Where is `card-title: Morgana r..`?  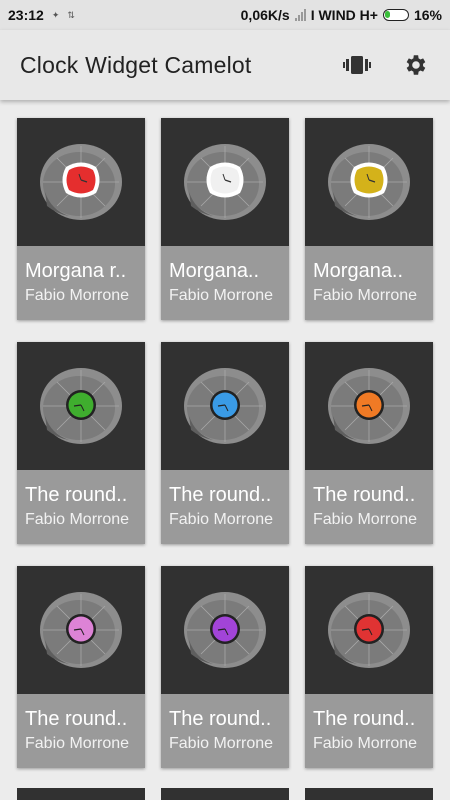 card-title: Morgana r.. is located at coordinates (76, 271).